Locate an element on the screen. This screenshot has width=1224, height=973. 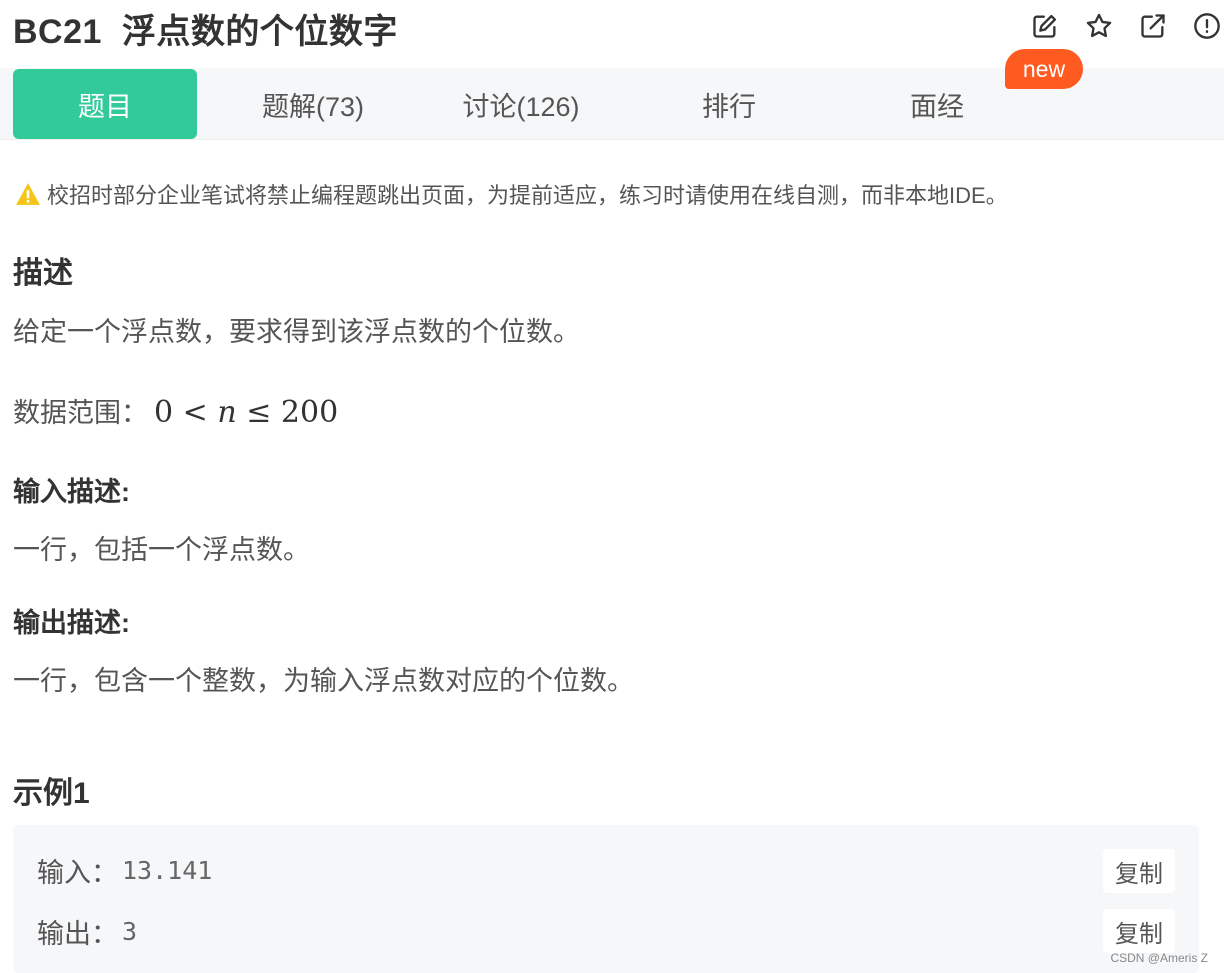
new-badge: new is located at coordinates (1044, 69).